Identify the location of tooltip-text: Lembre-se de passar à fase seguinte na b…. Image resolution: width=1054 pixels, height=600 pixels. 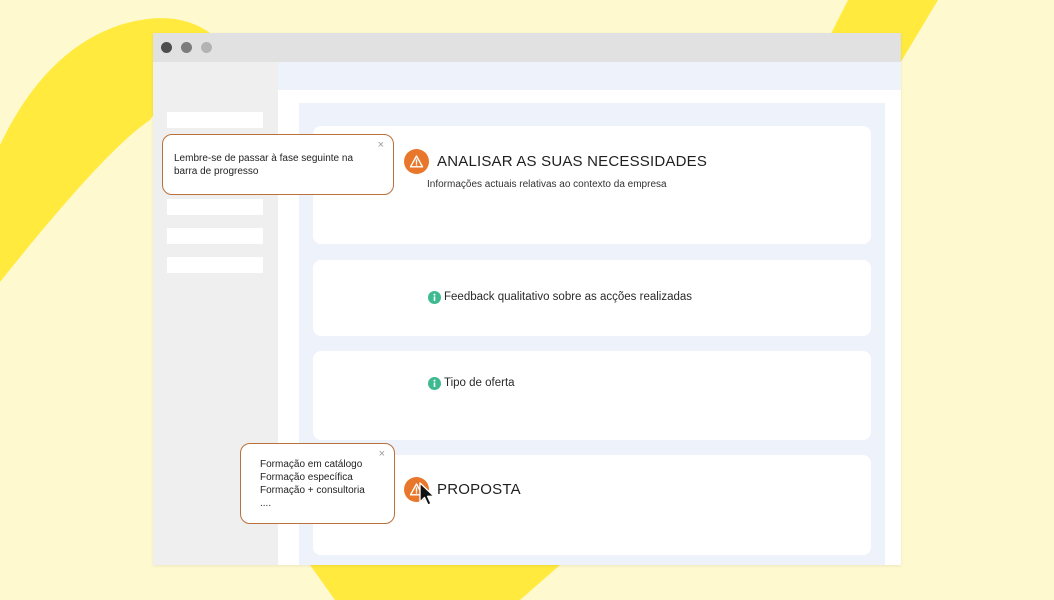
(263, 165).